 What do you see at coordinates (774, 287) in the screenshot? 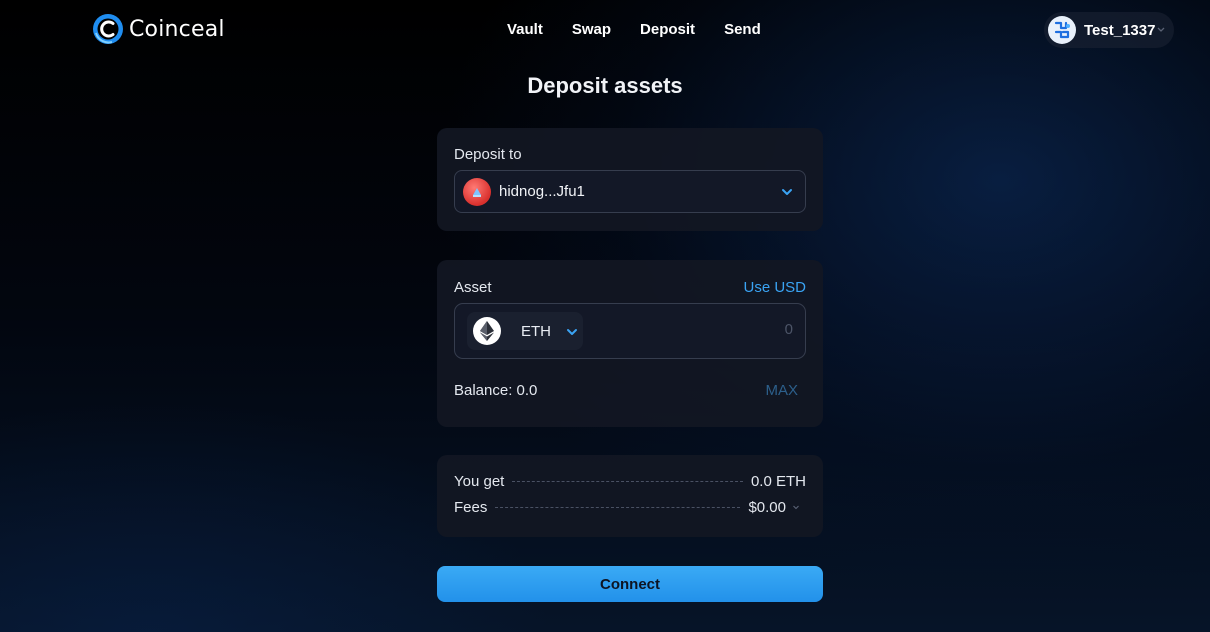
I see `use-usd-link: Use USD` at bounding box center [774, 287].